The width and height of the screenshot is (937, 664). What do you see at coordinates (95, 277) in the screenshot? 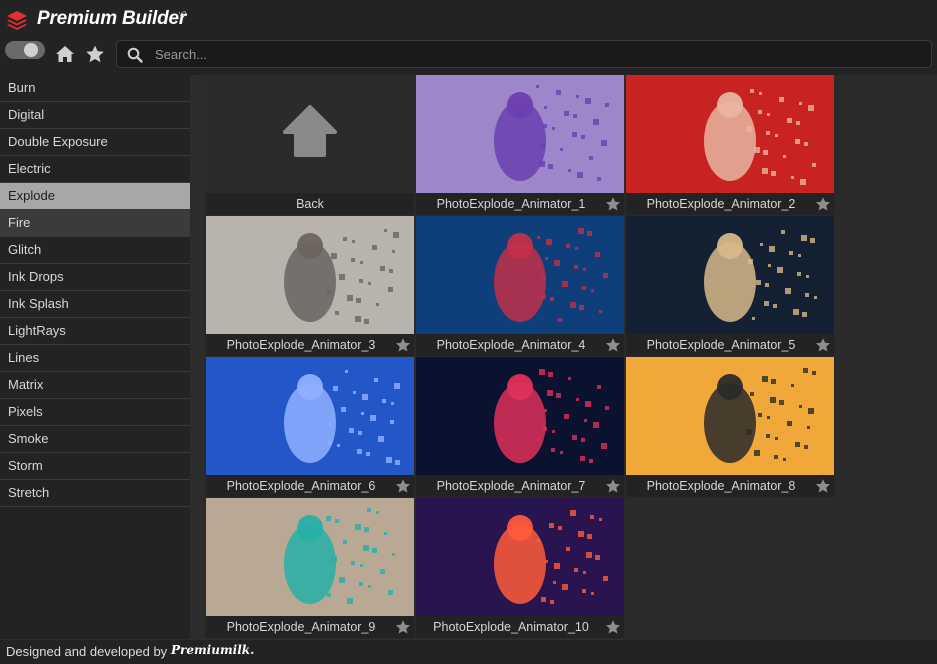
I see `sidebar-item-ink-drops: Ink Drops` at bounding box center [95, 277].